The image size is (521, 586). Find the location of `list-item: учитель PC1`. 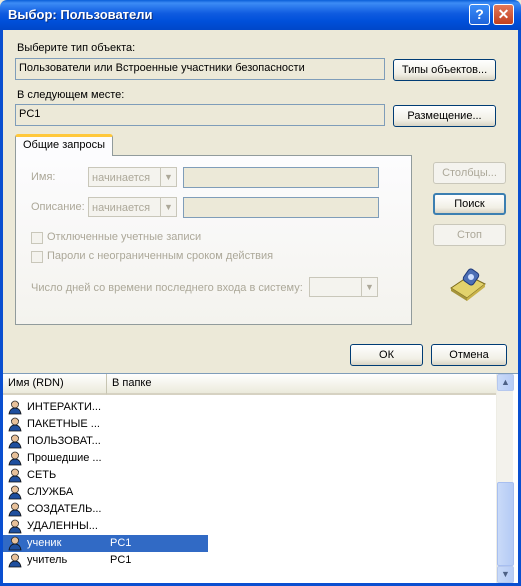

list-item: учитель PC1 is located at coordinates (105, 560).